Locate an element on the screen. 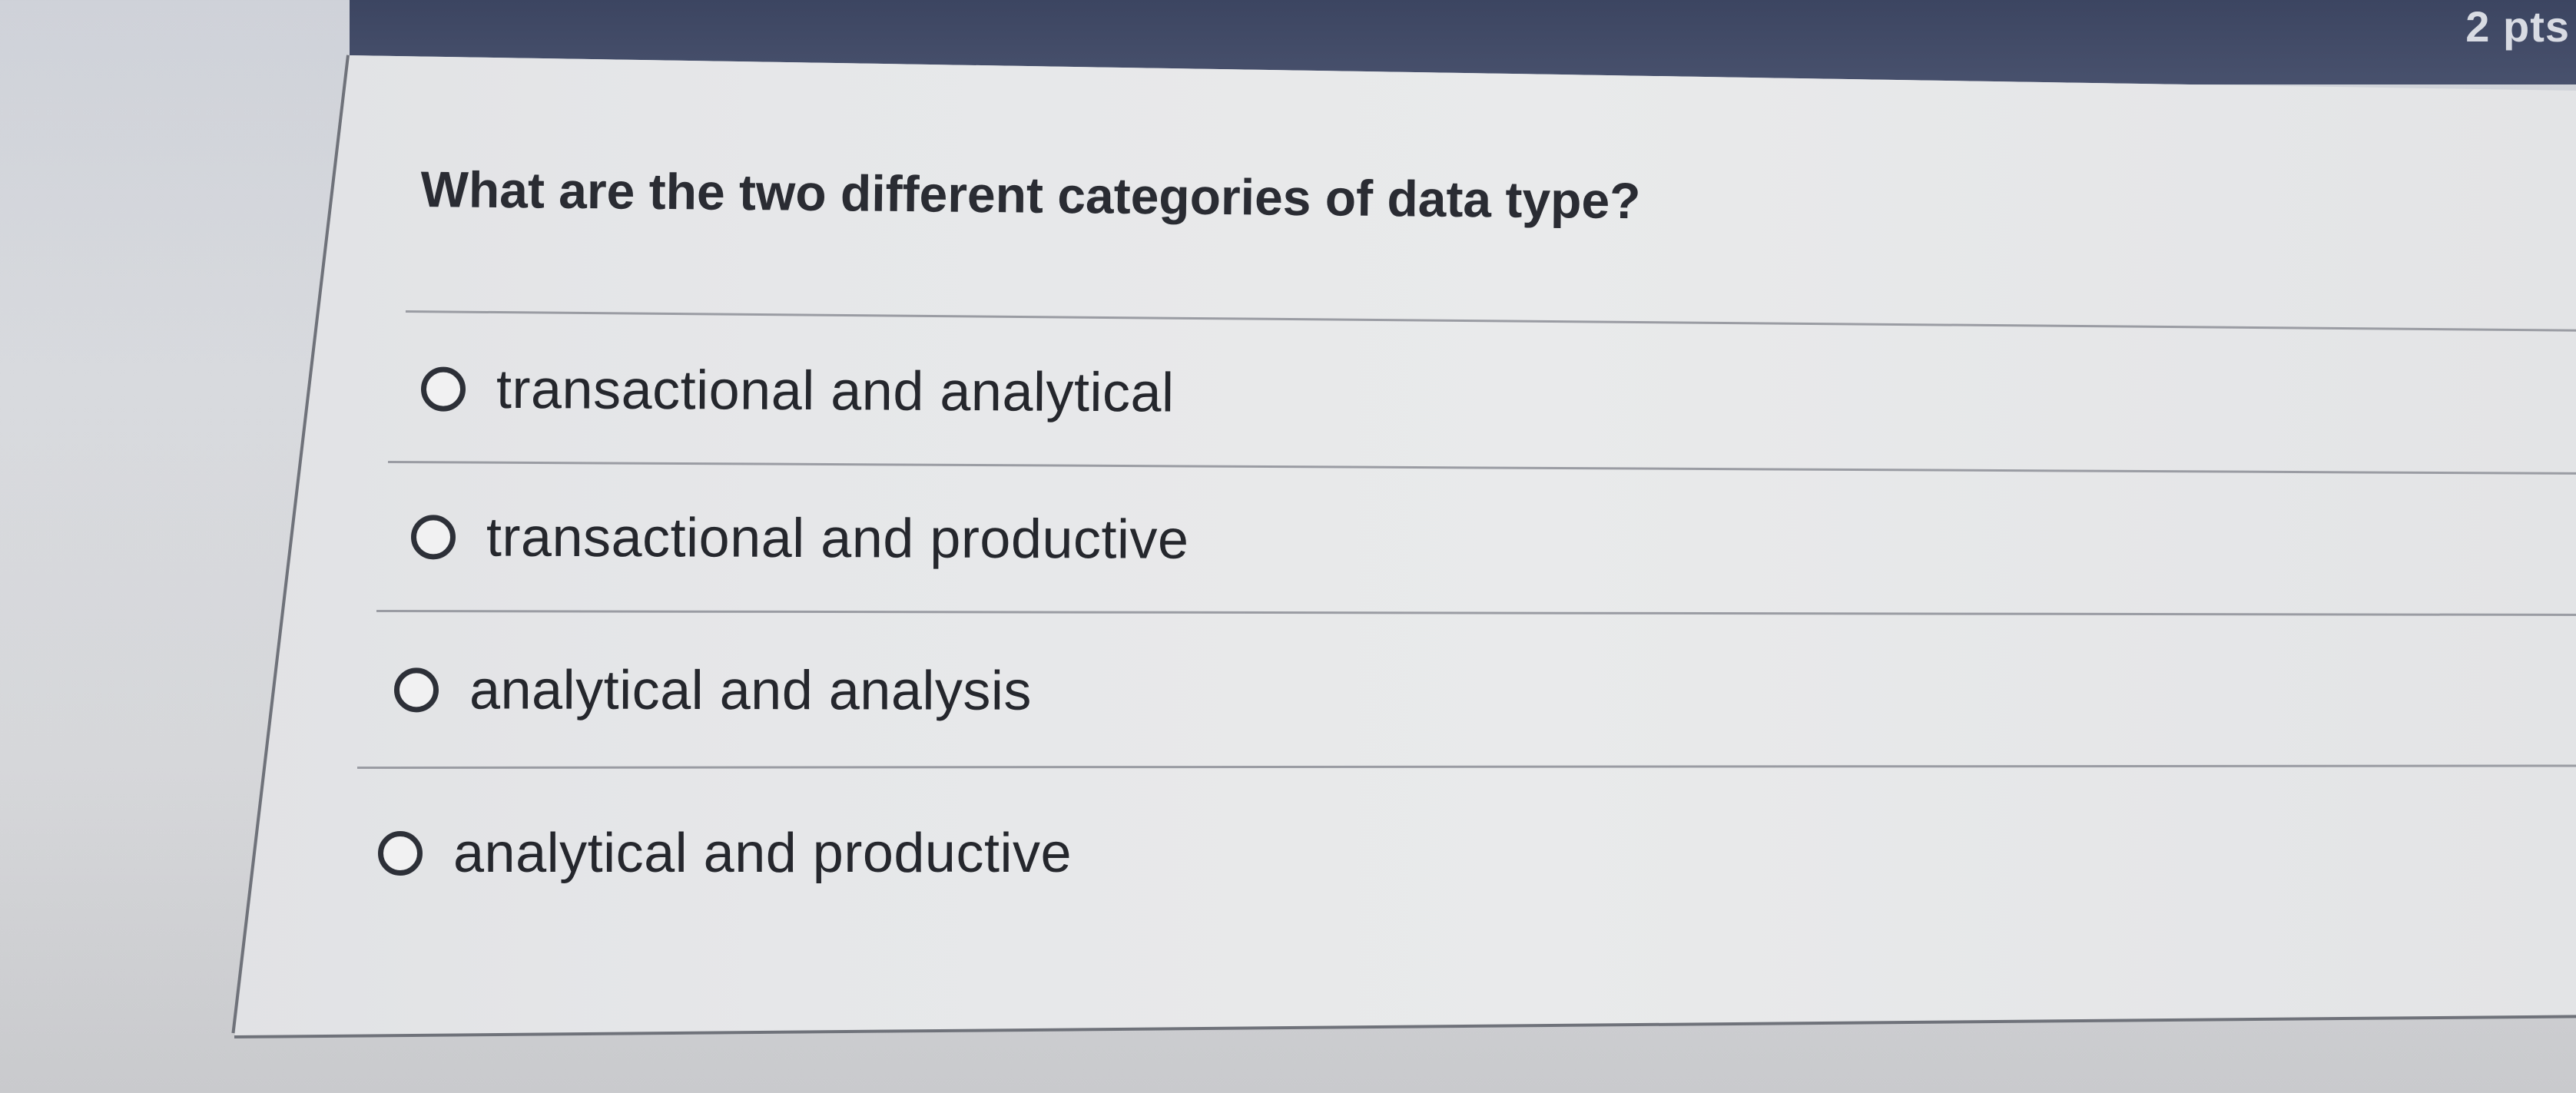 The image size is (2576, 1093). answer-label: transactional and analytical is located at coordinates (835, 391).